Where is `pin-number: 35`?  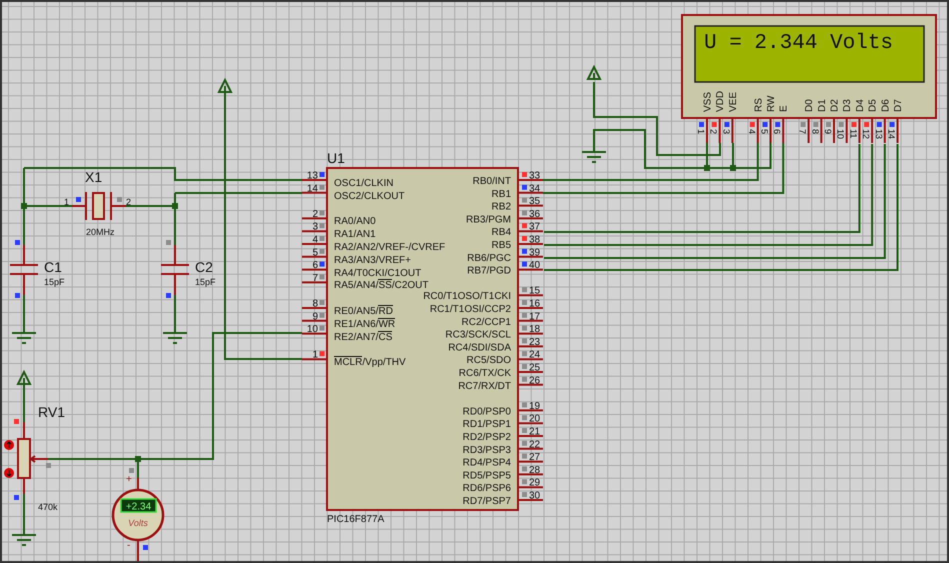 pin-number: 35 is located at coordinates (534, 202).